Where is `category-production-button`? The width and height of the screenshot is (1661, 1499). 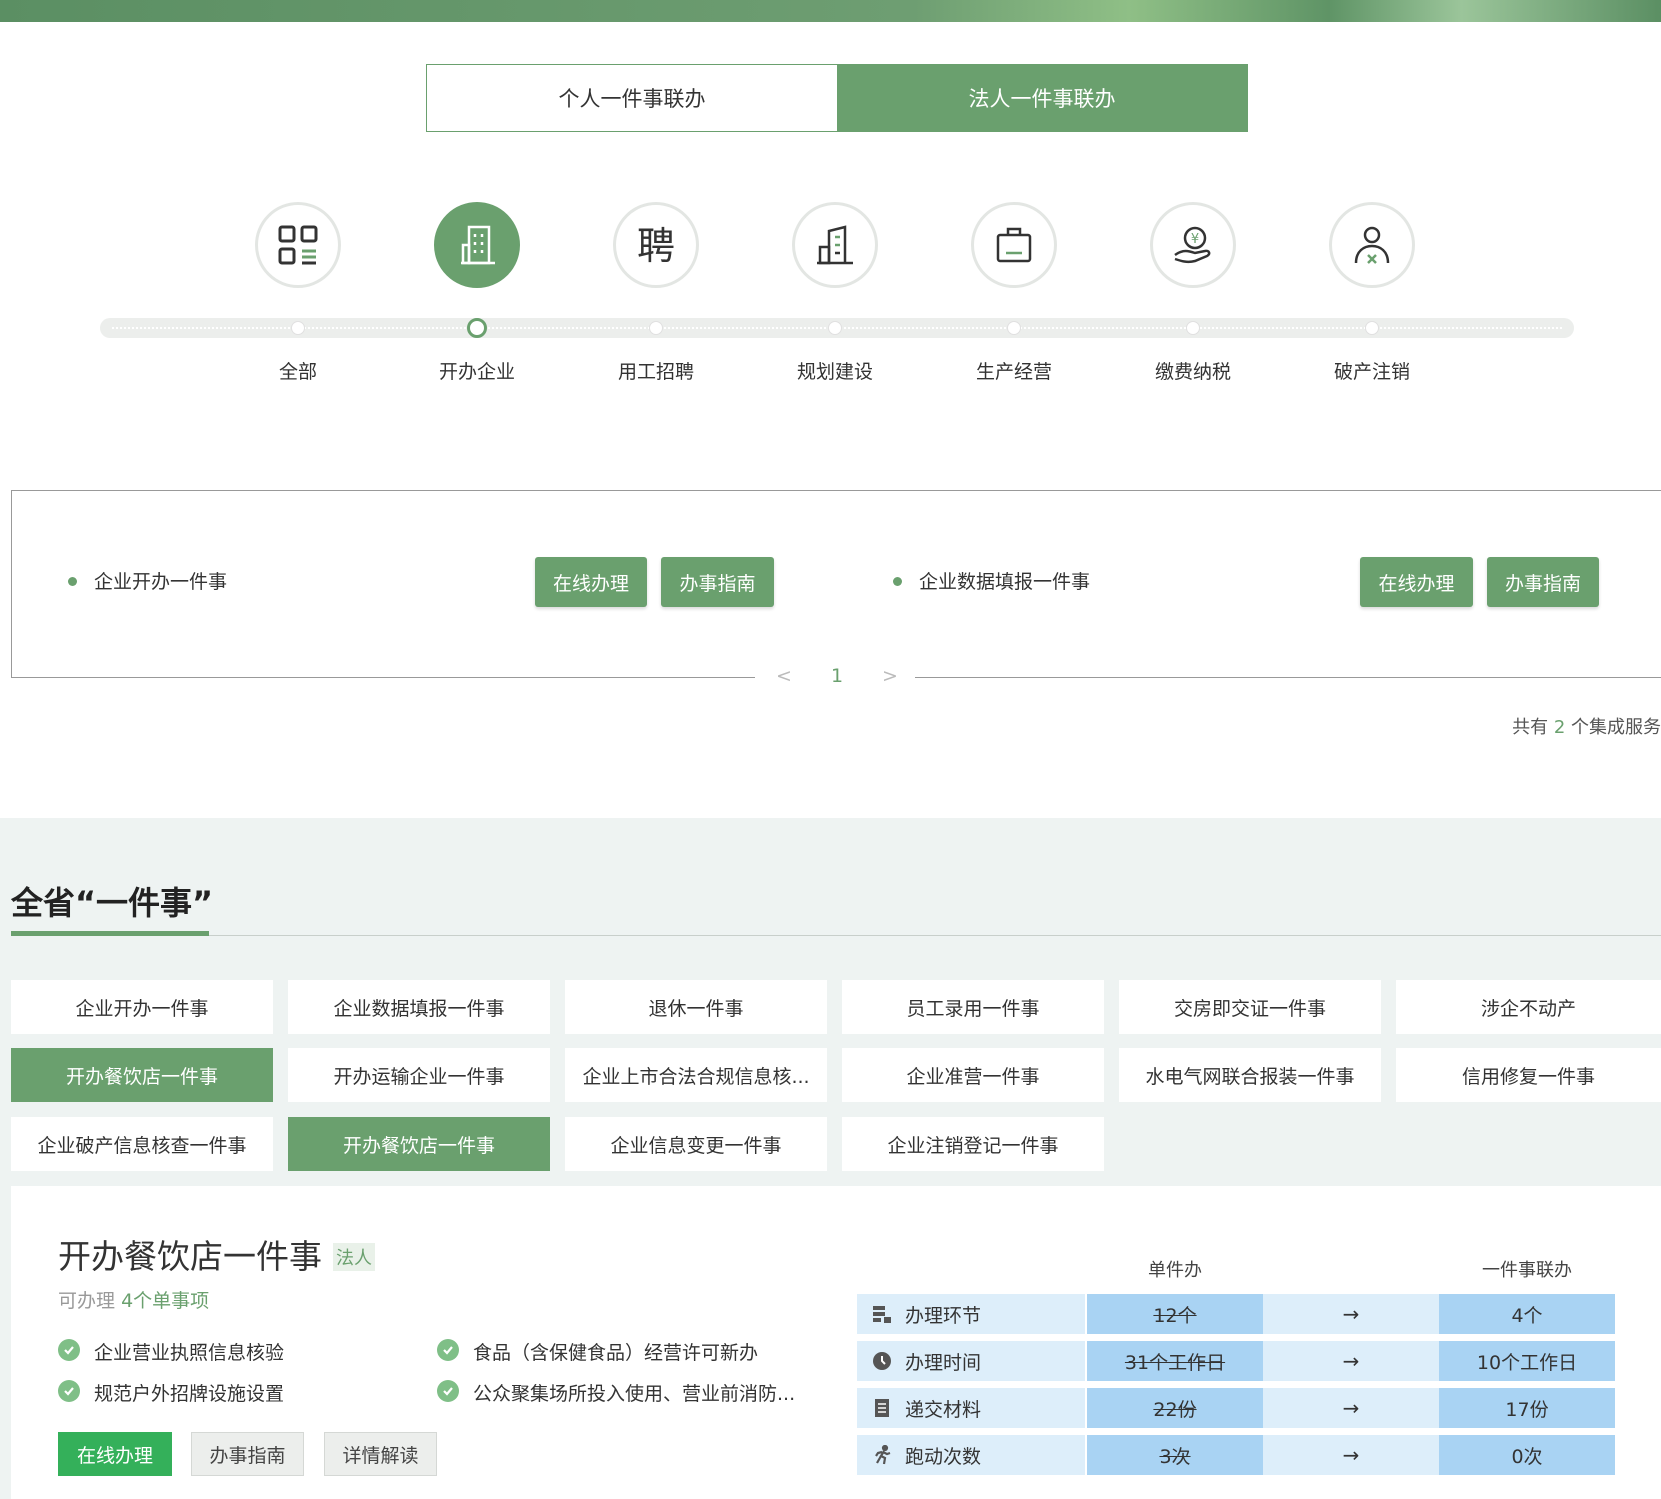
category-production-button is located at coordinates (1014, 245).